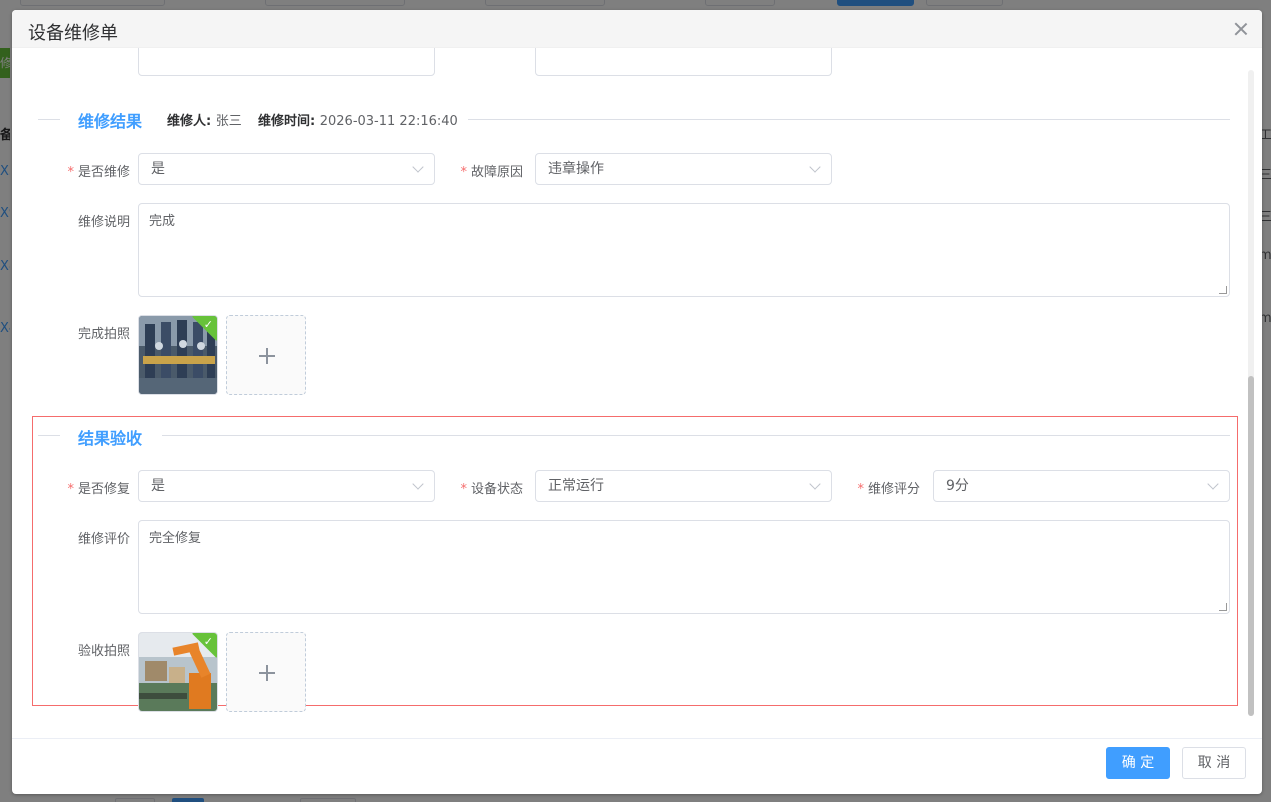 The image size is (1271, 802). I want to click on evaluation-textarea: 完全修复, so click(684, 567).